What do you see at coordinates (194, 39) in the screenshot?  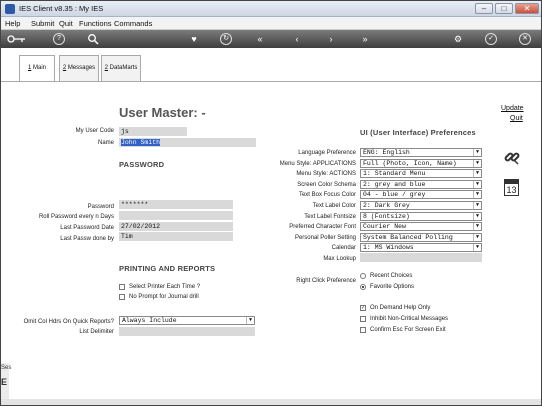 I see `heart-icon: ♥` at bounding box center [194, 39].